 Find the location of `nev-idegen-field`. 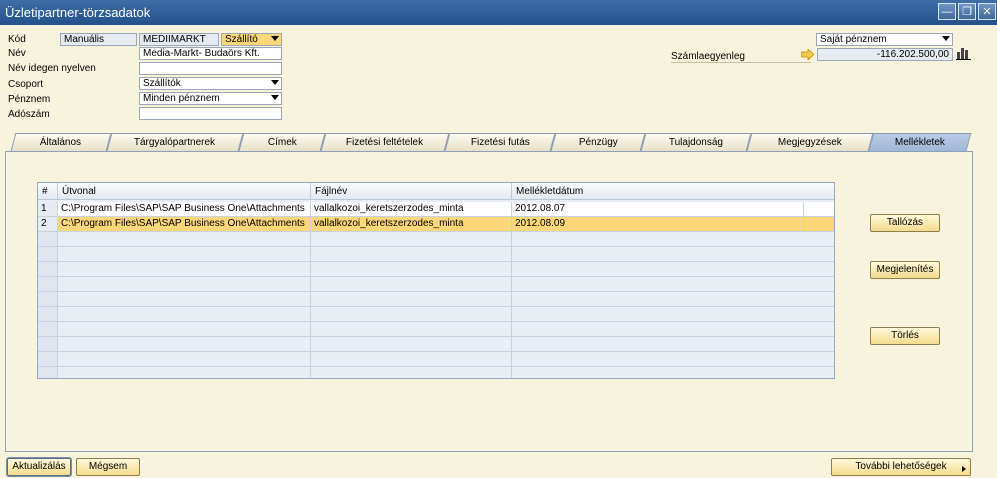

nev-idegen-field is located at coordinates (210, 68).